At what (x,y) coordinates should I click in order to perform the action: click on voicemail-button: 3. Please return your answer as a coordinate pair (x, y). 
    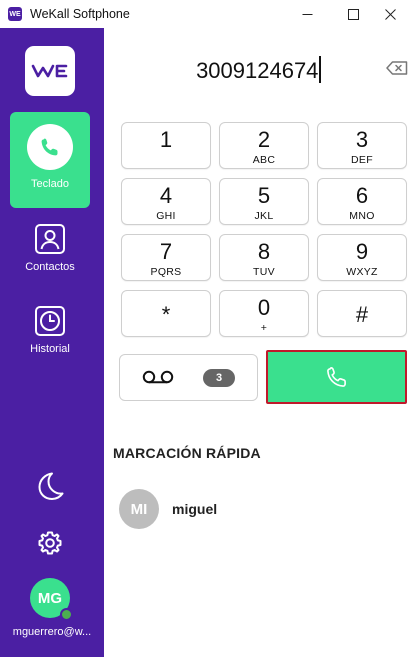
    Looking at the image, I should click on (188, 377).